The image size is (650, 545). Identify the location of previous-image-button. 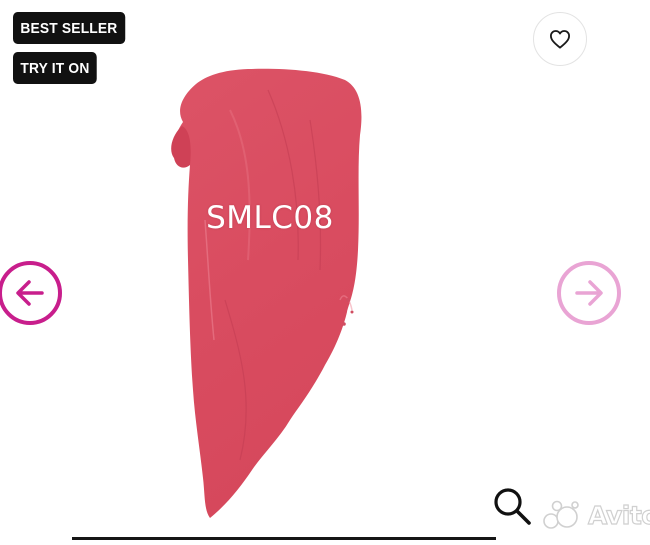
(31, 293).